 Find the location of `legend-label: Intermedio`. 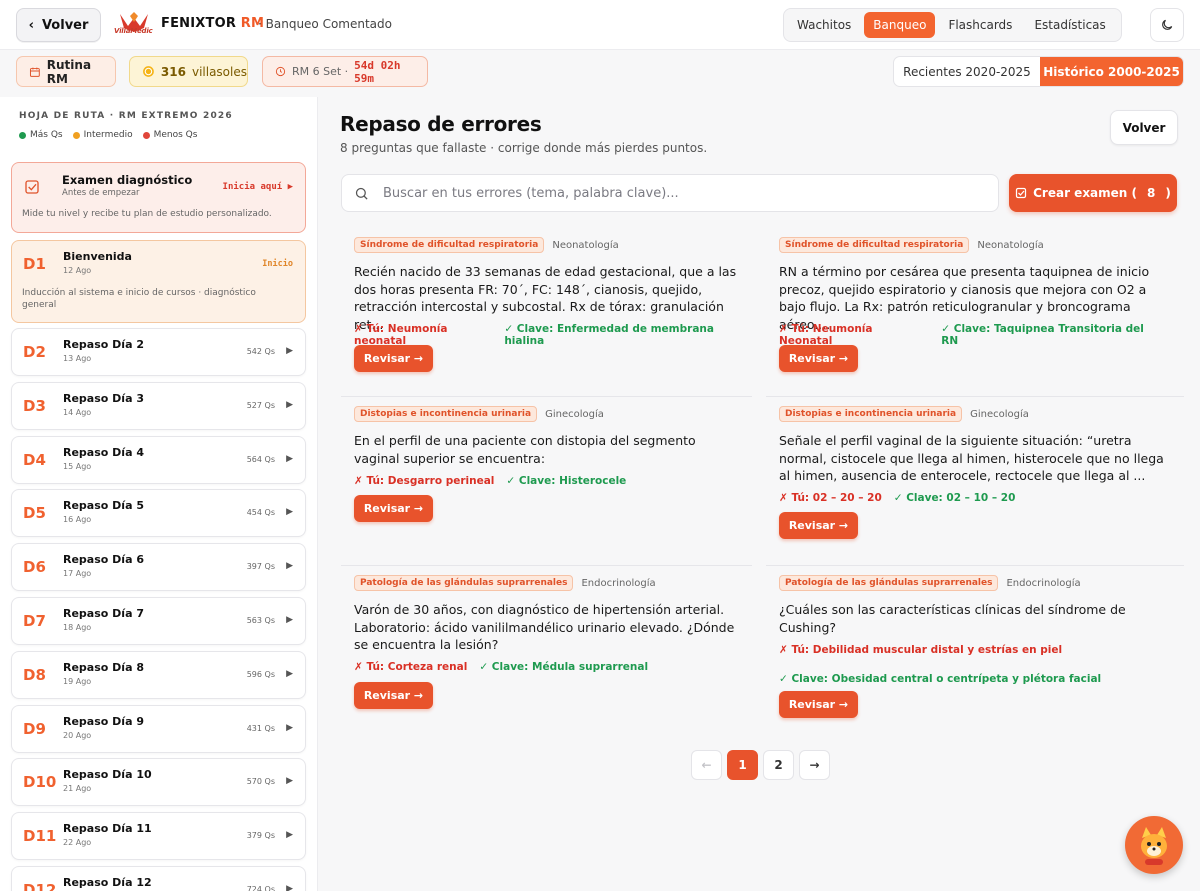

legend-label: Intermedio is located at coordinates (108, 135).